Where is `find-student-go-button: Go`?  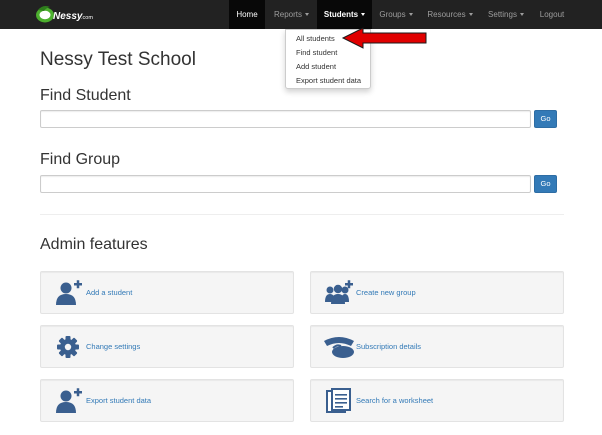 find-student-go-button: Go is located at coordinates (545, 119).